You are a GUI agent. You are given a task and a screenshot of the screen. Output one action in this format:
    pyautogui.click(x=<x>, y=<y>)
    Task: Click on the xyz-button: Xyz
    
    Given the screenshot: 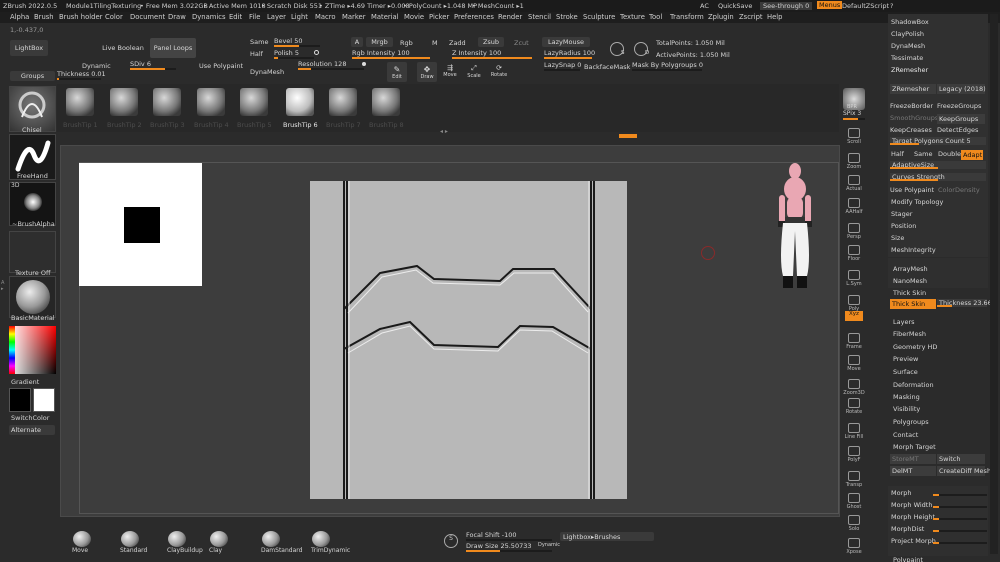 What is the action you would take?
    pyautogui.click(x=854, y=316)
    